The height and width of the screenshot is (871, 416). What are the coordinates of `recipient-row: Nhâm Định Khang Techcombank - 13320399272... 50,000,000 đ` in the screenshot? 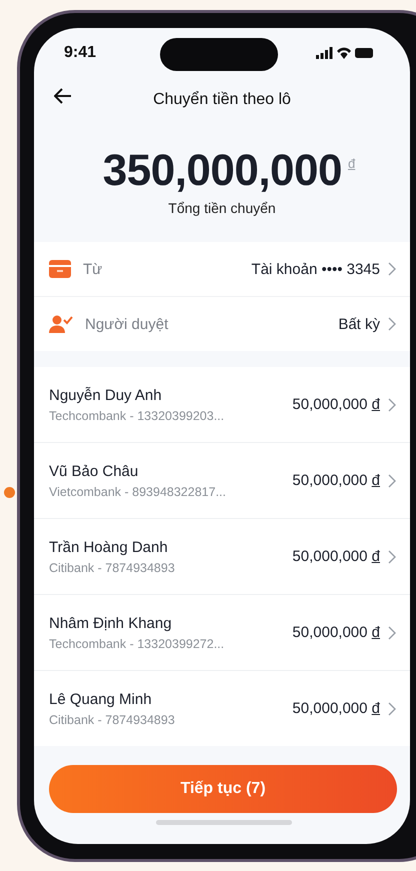 It's located at (222, 632).